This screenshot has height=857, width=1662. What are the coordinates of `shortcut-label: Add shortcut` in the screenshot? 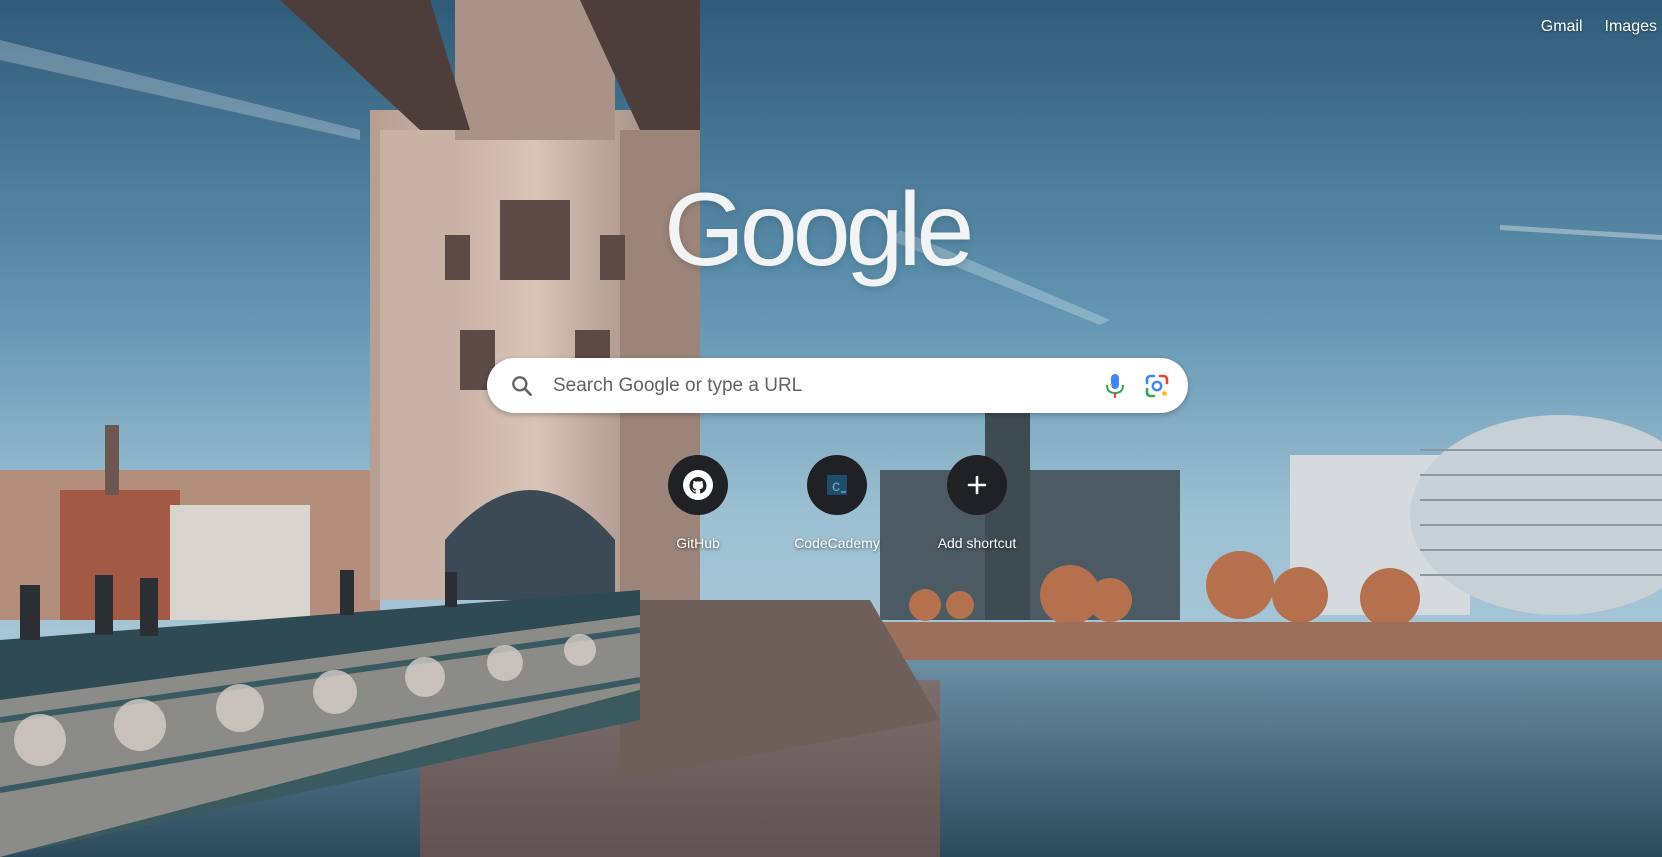 It's located at (977, 543).